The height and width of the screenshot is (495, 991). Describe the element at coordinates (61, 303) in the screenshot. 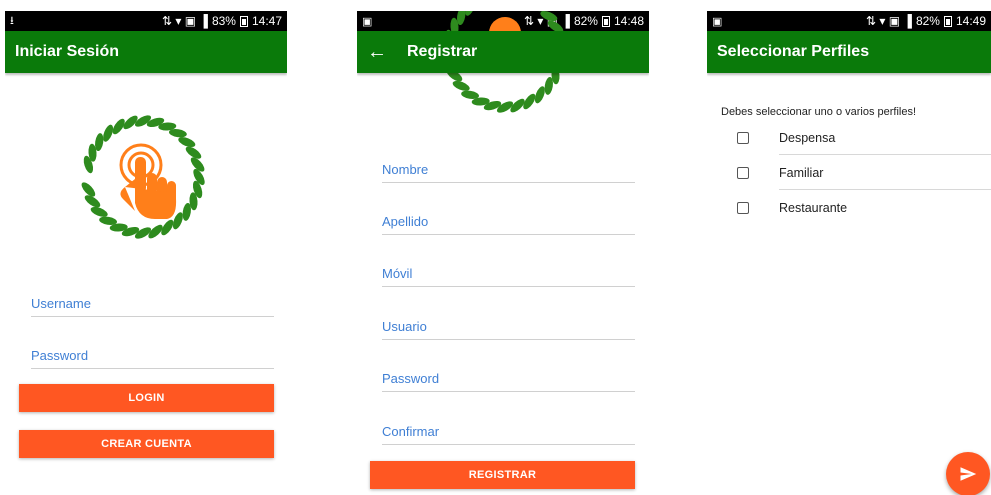

I see `username-hint: Username` at that location.